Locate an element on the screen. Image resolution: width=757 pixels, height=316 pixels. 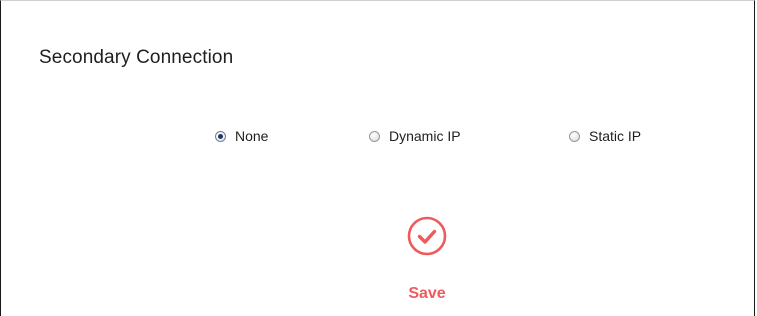
section-title: Secondary Connection is located at coordinates (136, 57).